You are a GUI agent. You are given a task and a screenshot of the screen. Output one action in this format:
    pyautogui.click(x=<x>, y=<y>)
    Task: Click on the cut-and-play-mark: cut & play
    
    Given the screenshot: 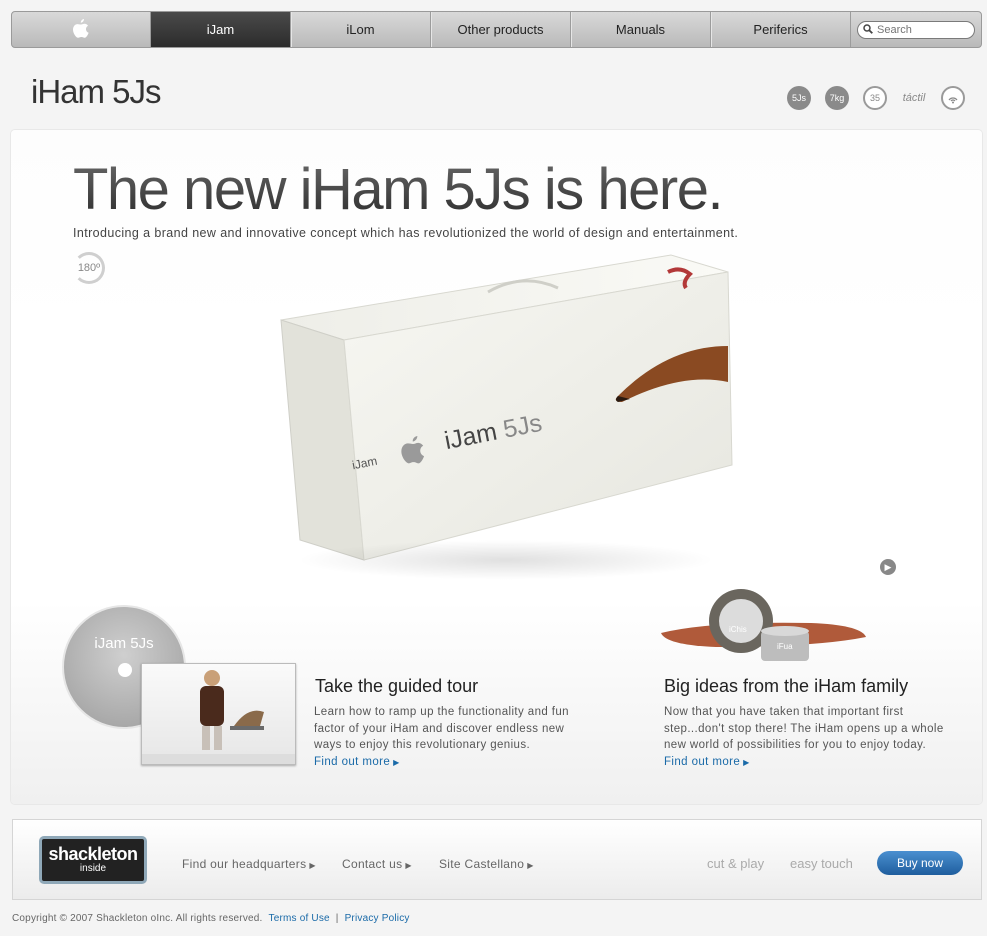 What is the action you would take?
    pyautogui.click(x=736, y=863)
    